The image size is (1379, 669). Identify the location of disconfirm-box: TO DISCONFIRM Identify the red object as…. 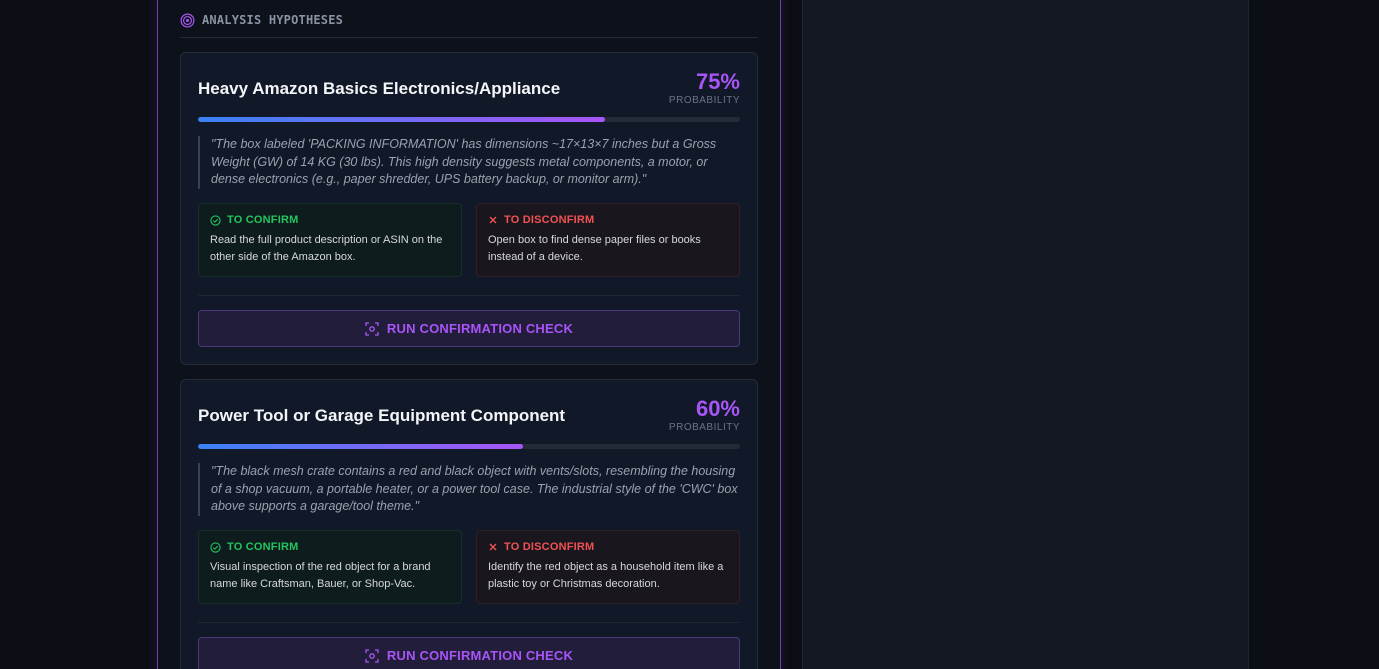
(608, 567).